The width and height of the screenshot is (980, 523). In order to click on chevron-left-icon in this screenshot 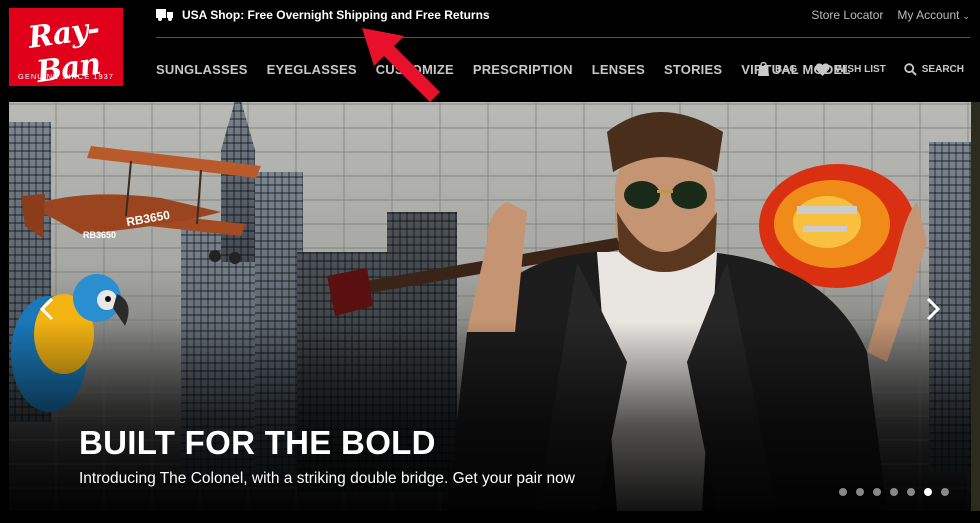, I will do `click(46, 309)`.